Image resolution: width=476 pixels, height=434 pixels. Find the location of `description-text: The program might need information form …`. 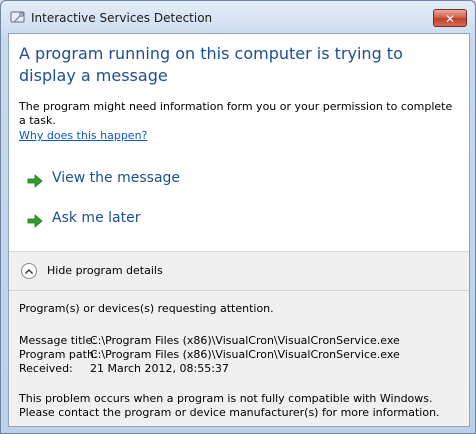

description-text: The program might need information form … is located at coordinates (236, 113).